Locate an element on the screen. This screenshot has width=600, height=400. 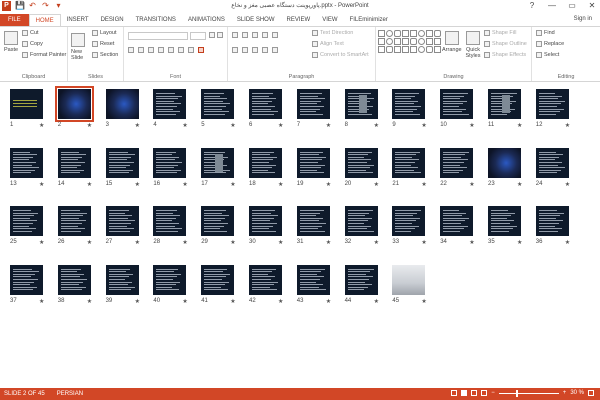
font-name-combo is located at coordinates (158, 36).